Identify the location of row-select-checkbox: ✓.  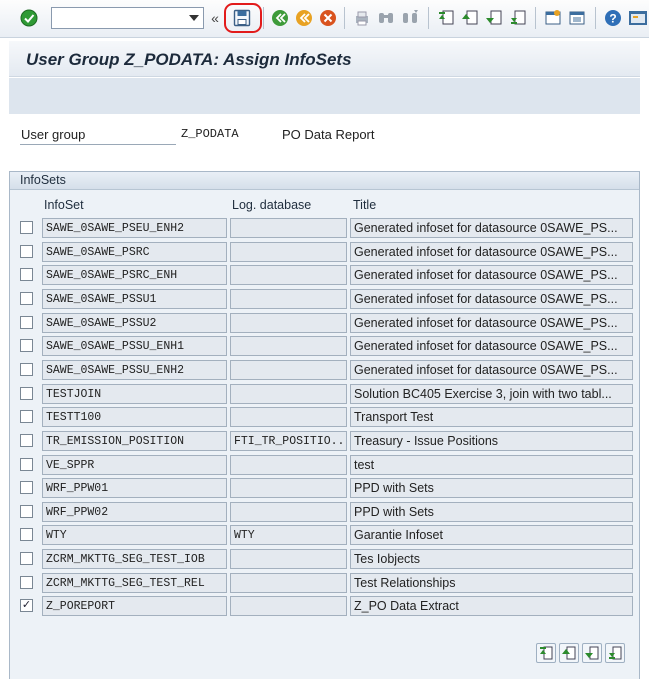
(26, 606).